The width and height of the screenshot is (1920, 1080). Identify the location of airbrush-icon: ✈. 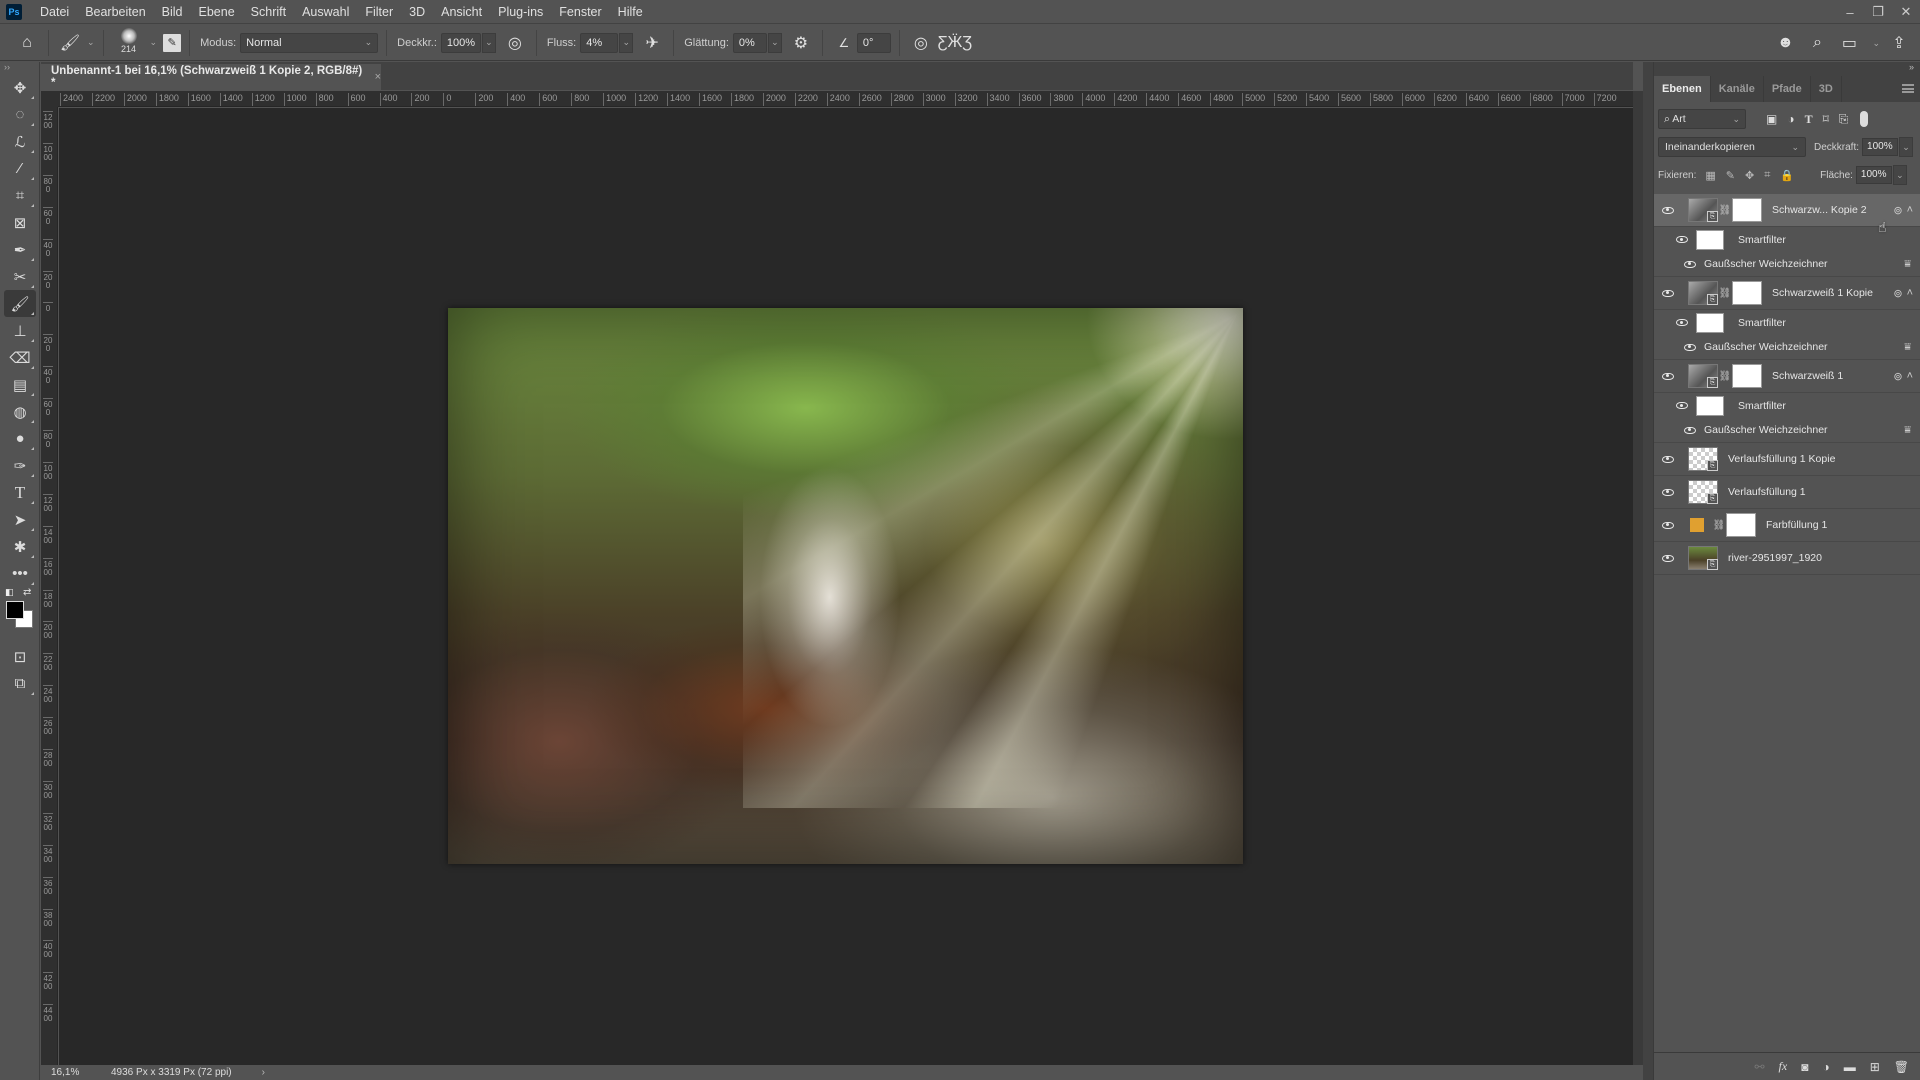
(652, 43).